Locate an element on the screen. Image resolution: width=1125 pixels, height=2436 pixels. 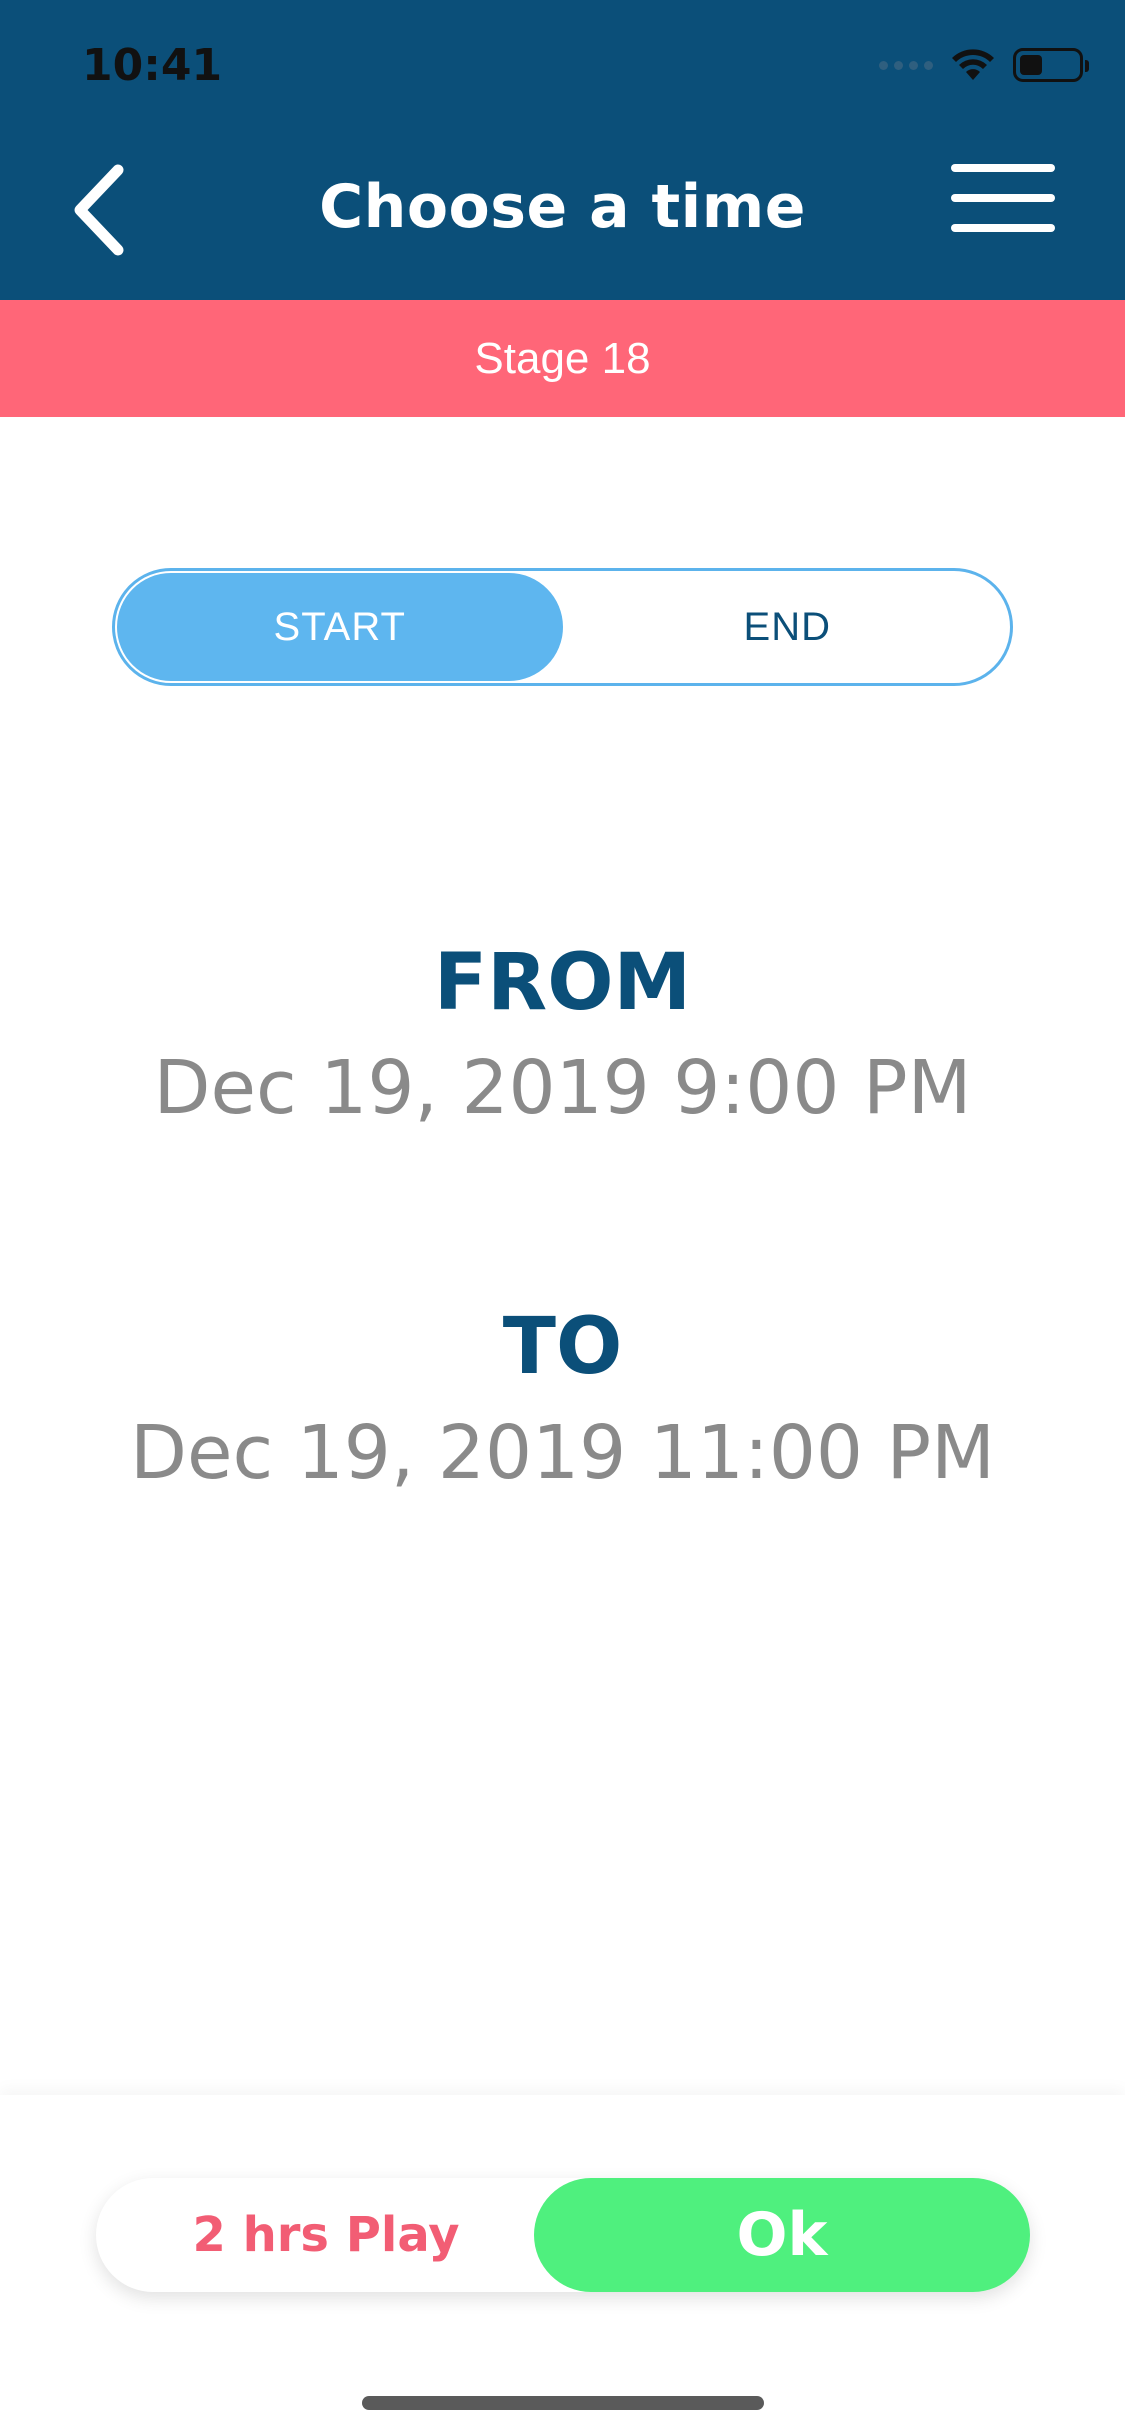
stage-banner: Stage 18 is located at coordinates (562, 358).